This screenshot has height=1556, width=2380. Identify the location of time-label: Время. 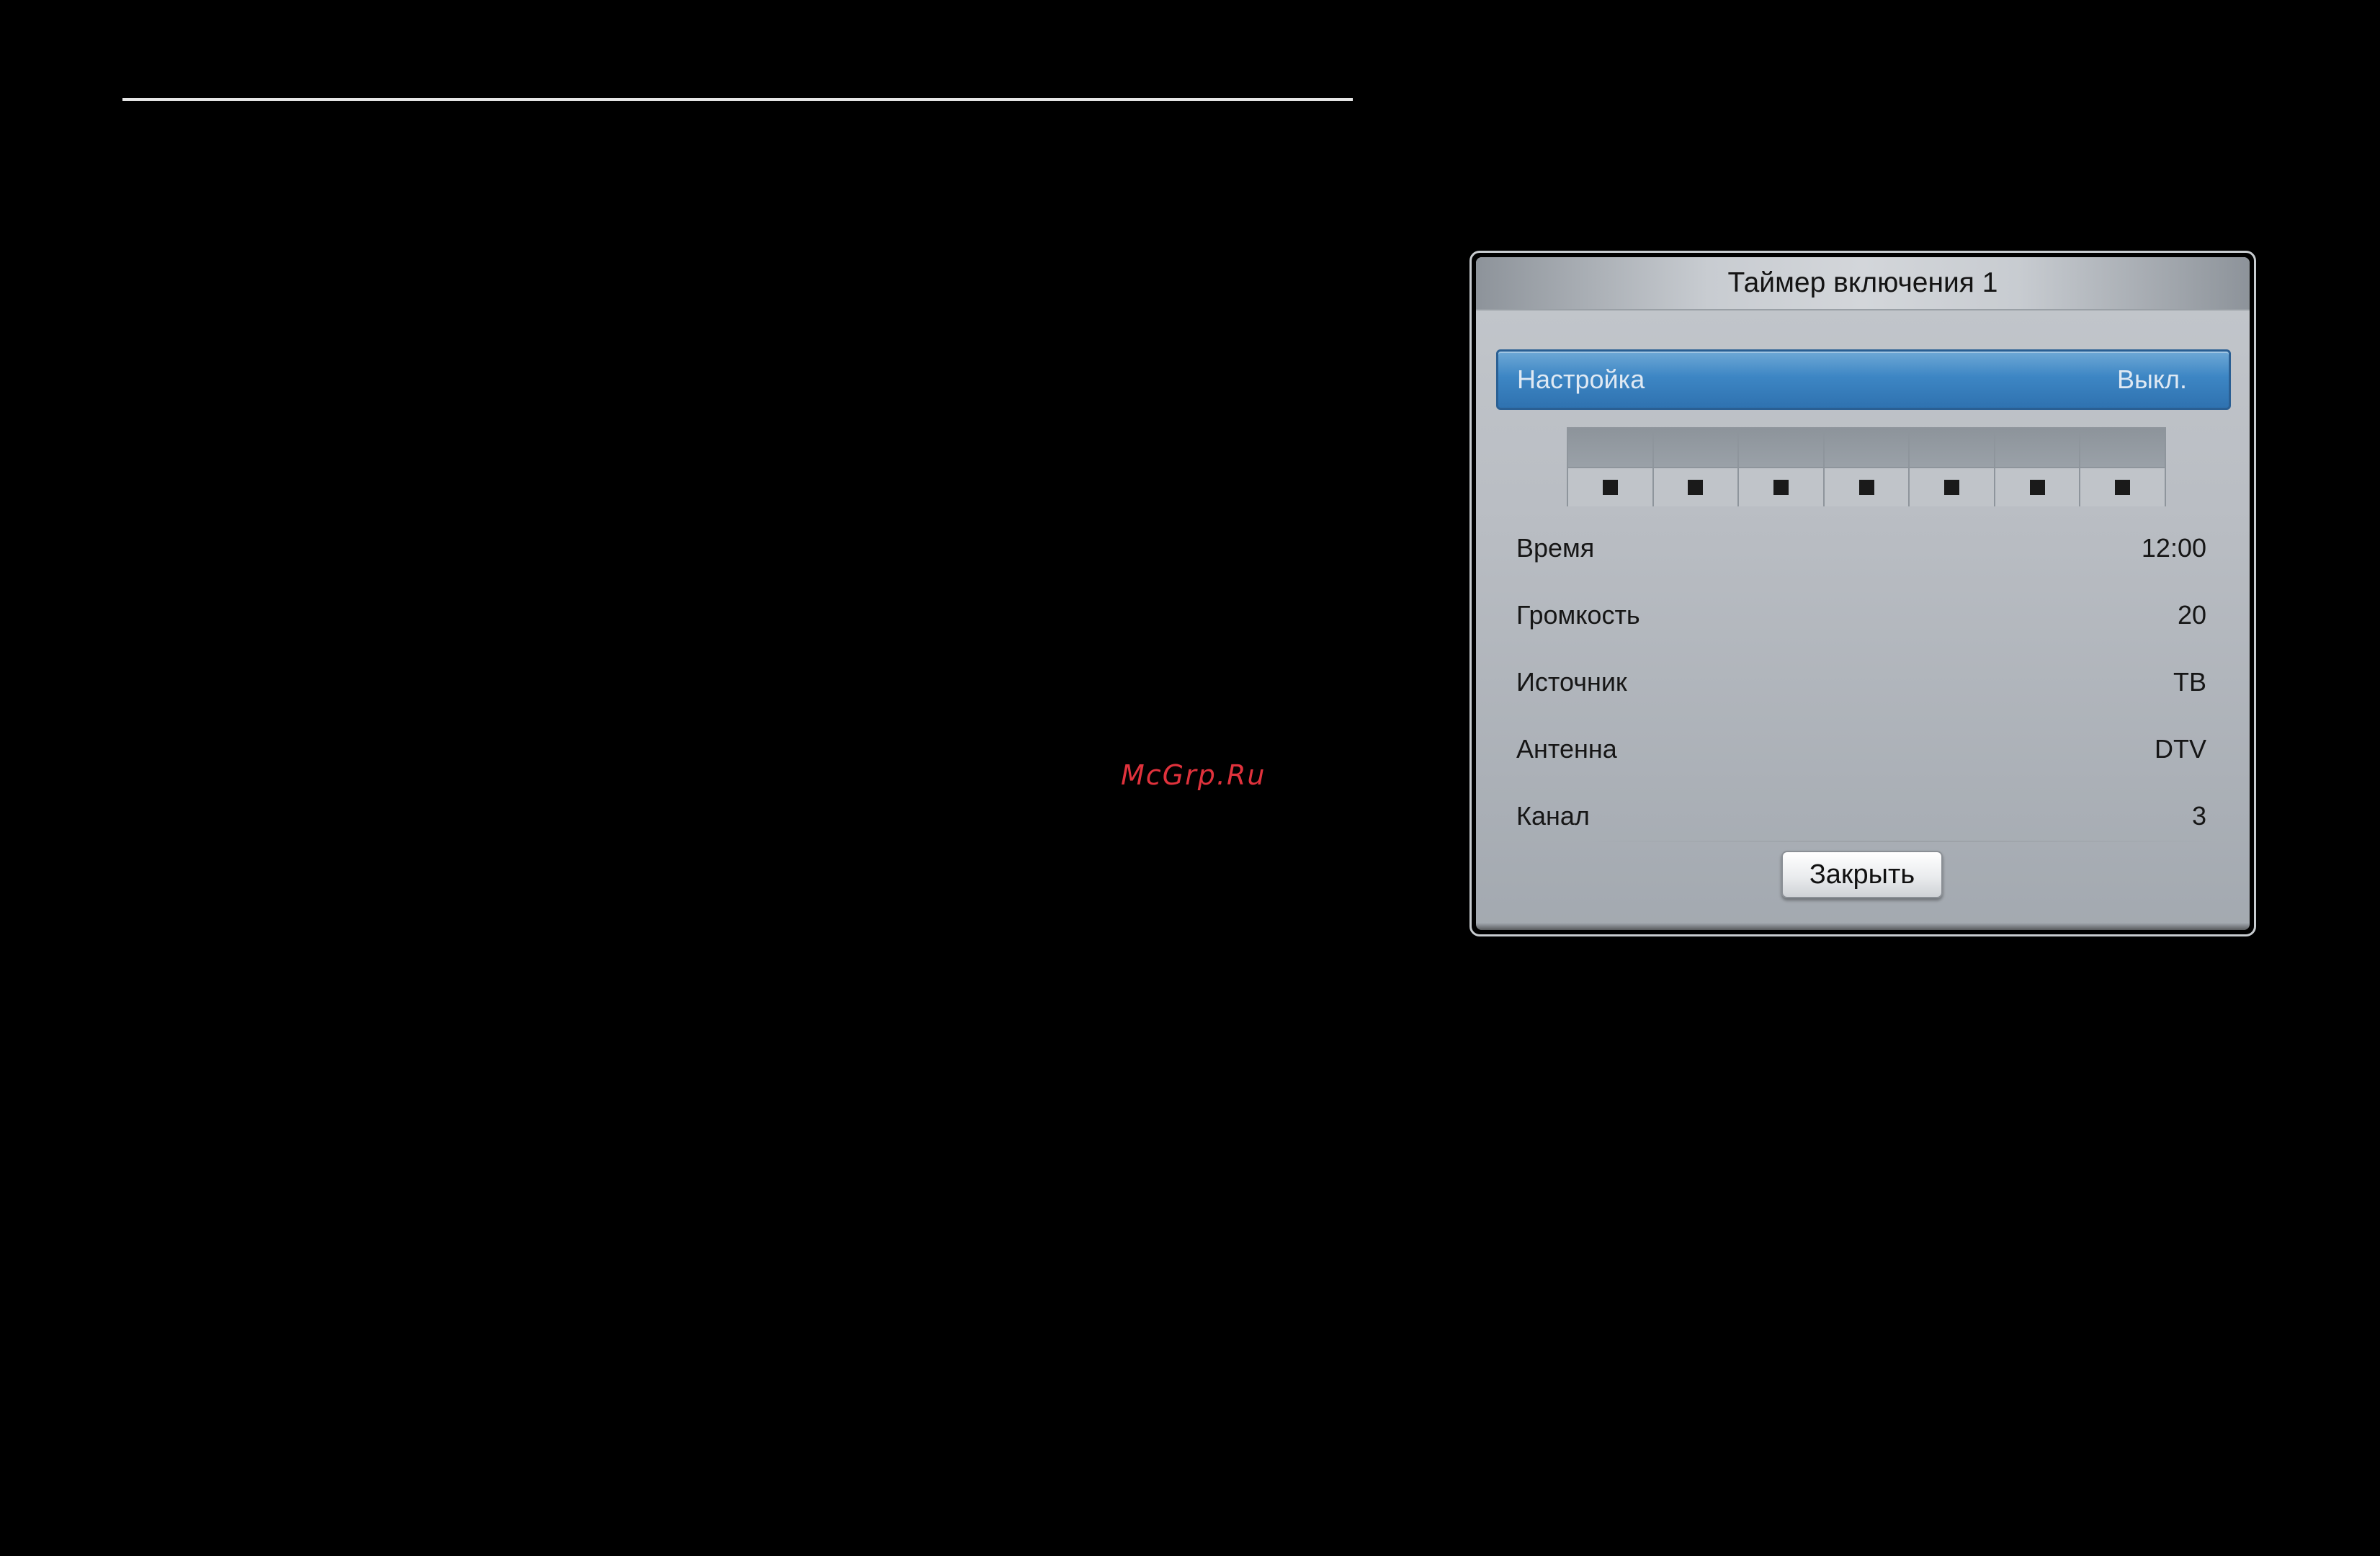
(1555, 548).